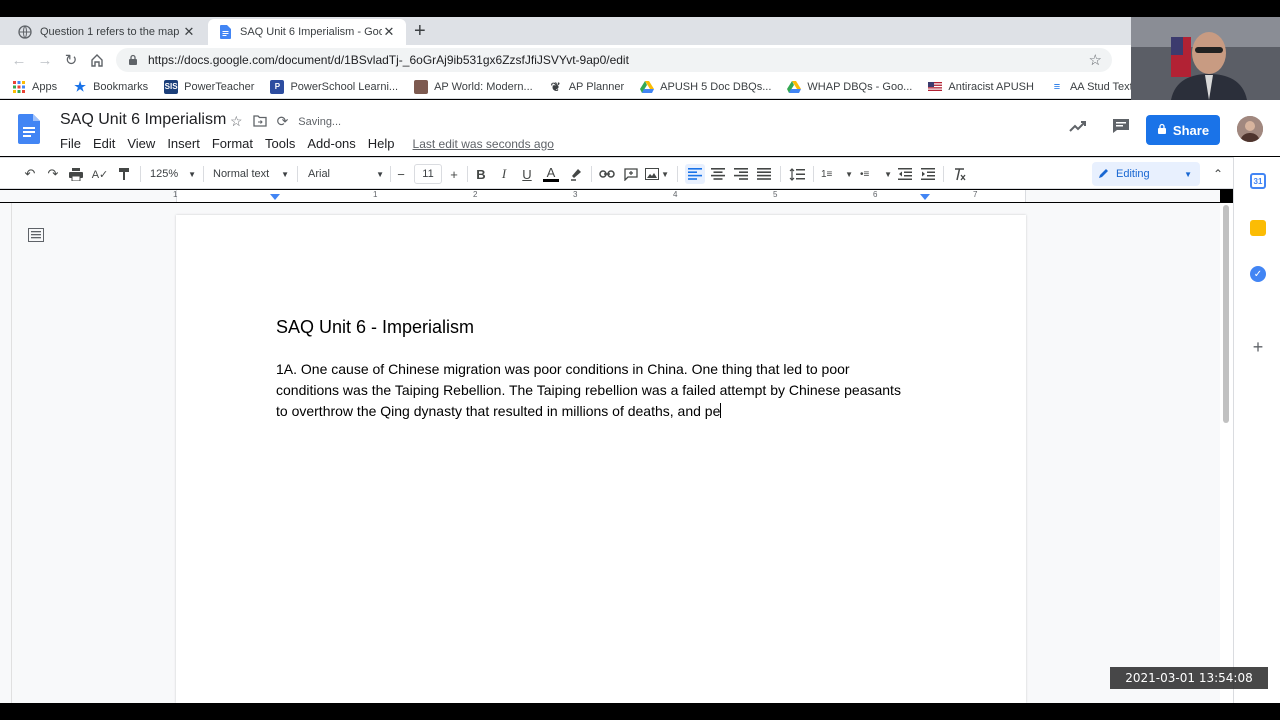  I want to click on right-indent-marker, so click(925, 197).